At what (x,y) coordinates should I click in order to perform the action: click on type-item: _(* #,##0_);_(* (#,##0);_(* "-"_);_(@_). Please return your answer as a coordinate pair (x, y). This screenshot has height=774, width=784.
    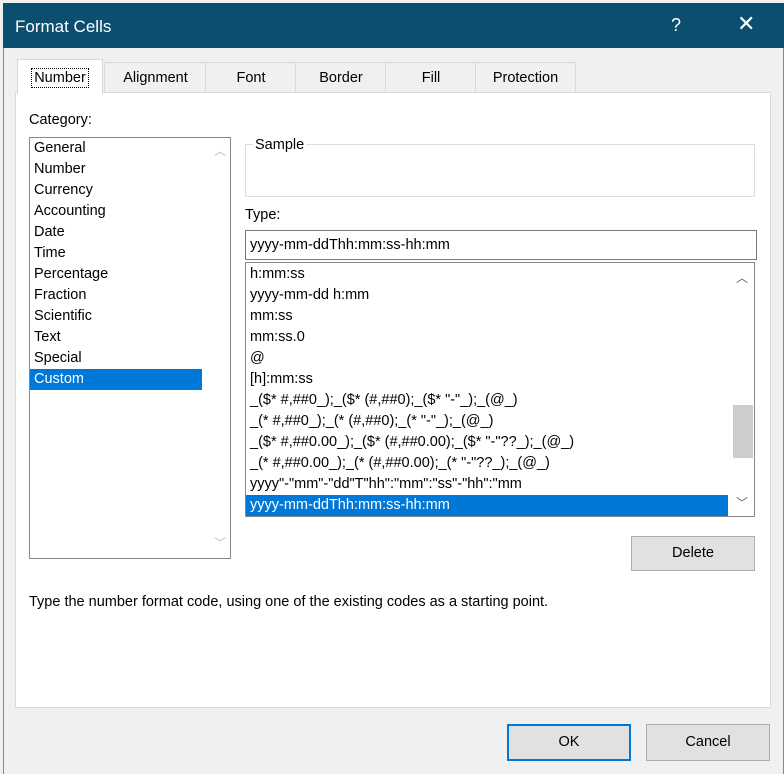
    Looking at the image, I should click on (487, 421).